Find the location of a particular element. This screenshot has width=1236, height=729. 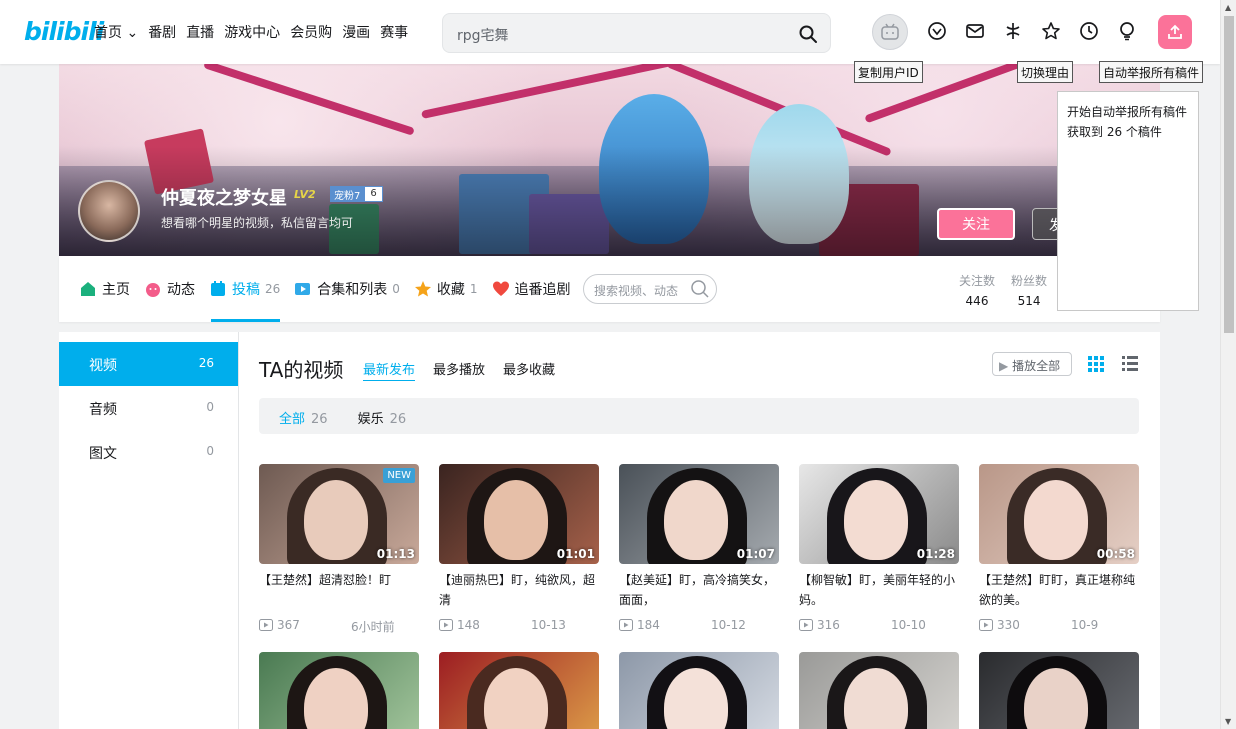

uploads-sidebar: 视频 26 音频 0 图文 0 is located at coordinates (149, 530).